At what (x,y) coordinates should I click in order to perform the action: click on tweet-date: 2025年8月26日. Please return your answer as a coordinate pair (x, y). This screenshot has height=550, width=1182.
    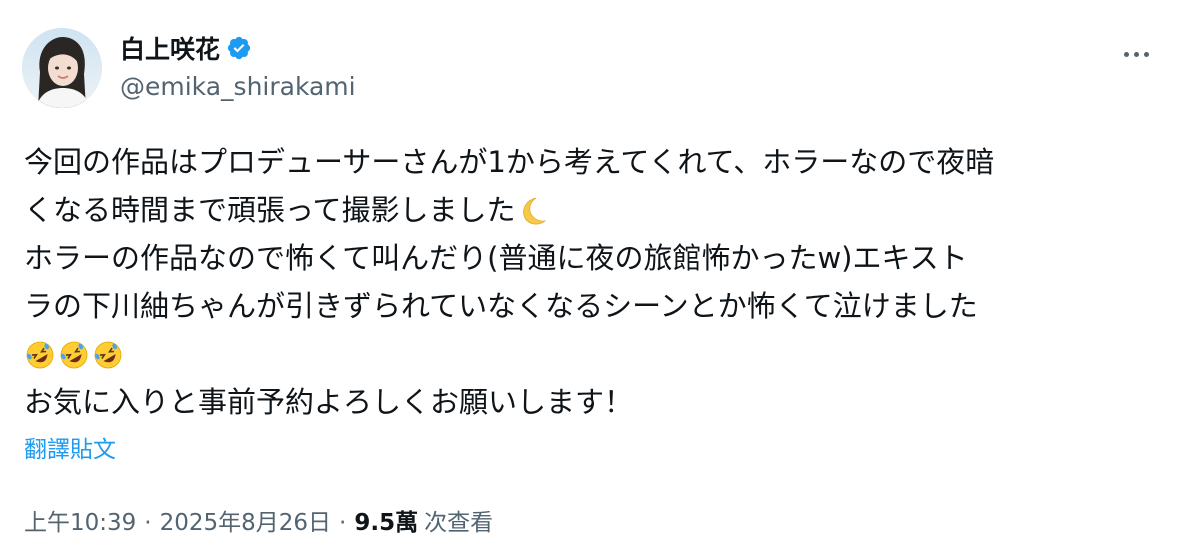
    Looking at the image, I should click on (245, 520).